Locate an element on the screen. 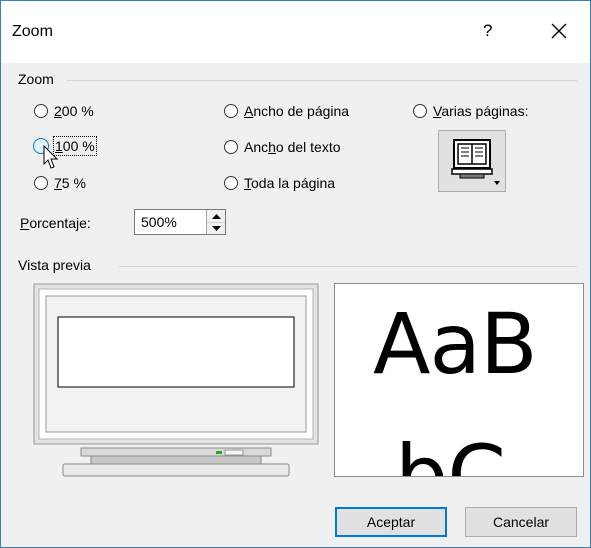 The image size is (591, 548). close-button is located at coordinates (559, 31).